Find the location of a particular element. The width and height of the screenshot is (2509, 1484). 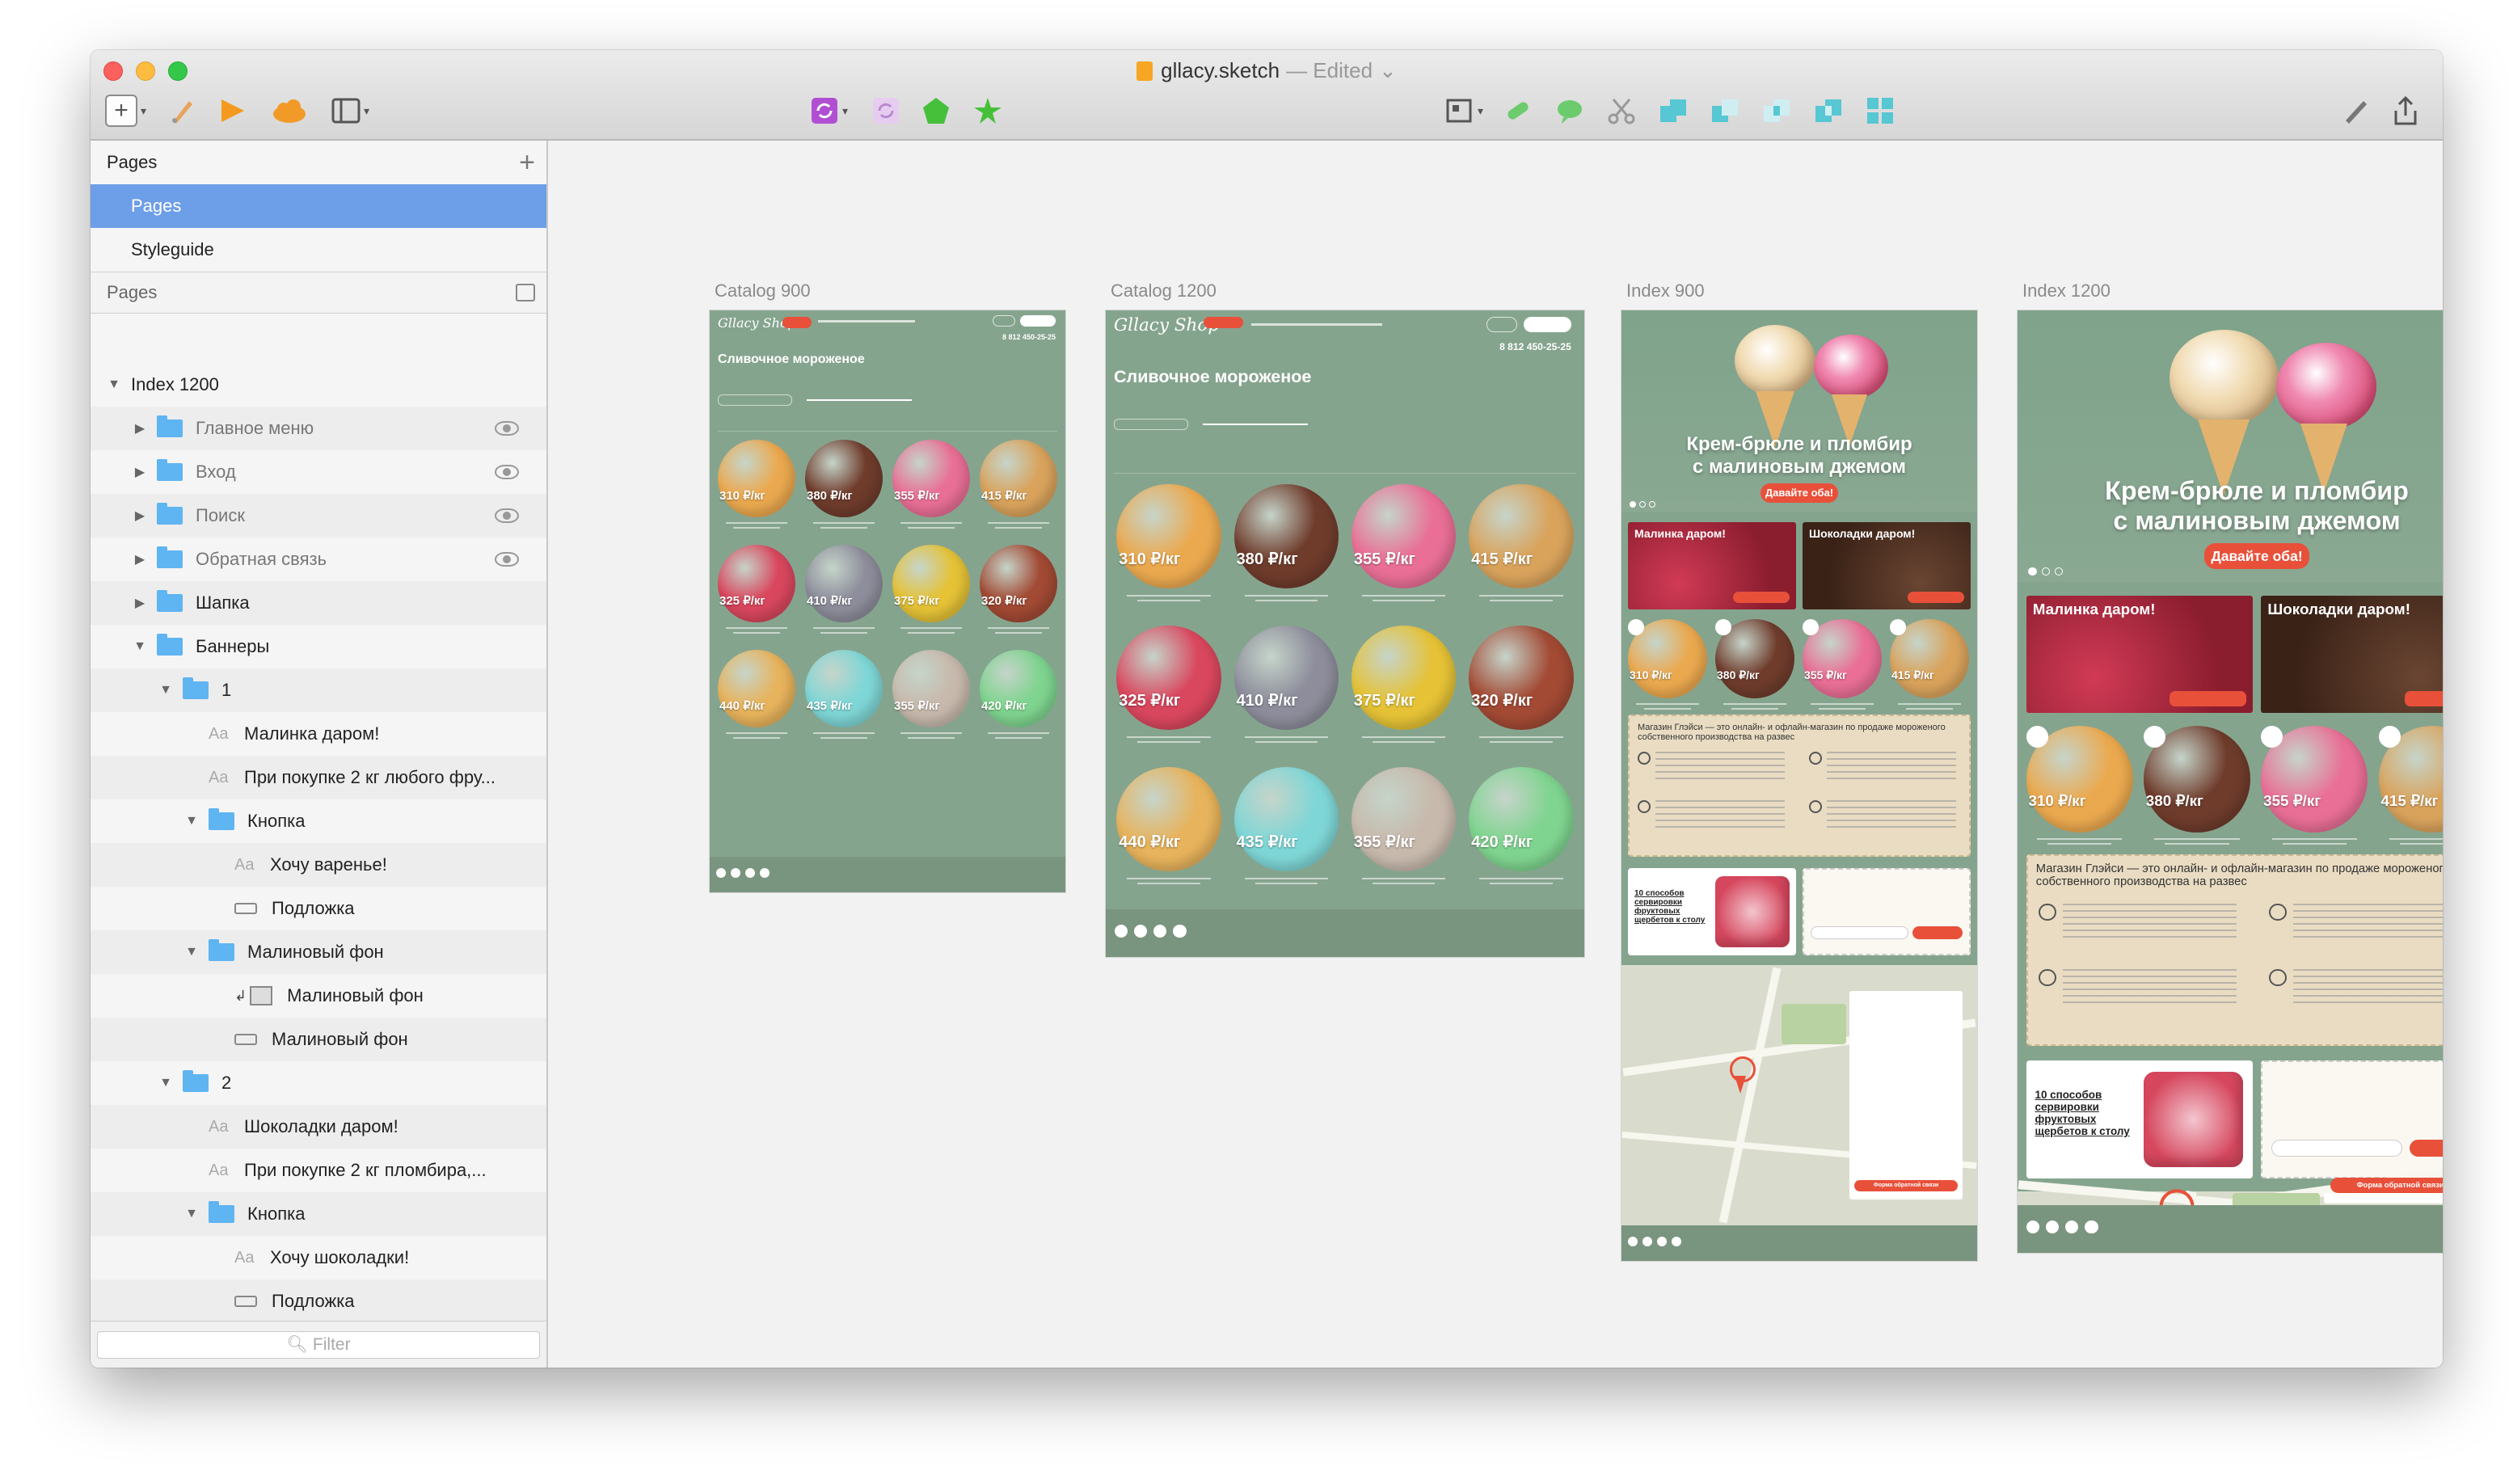

difference-button is located at coordinates (1829, 110).